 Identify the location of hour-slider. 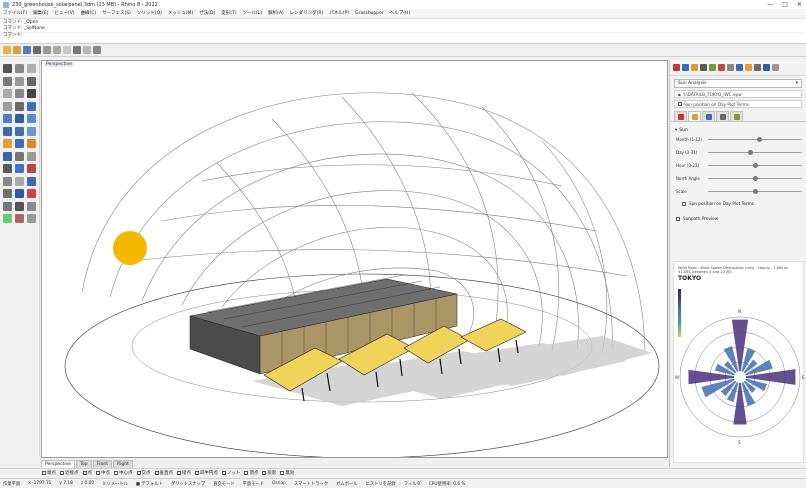
(755, 165).